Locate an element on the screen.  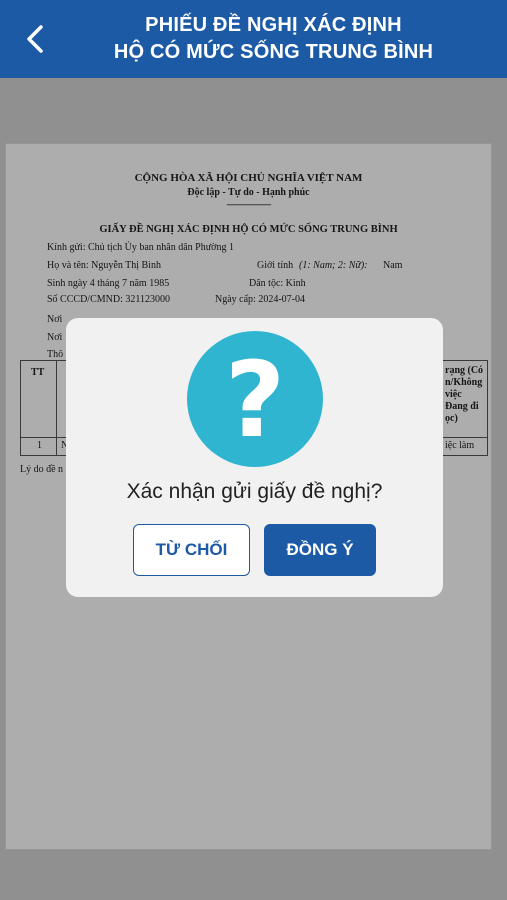
chevron-left-icon is located at coordinates (35, 39).